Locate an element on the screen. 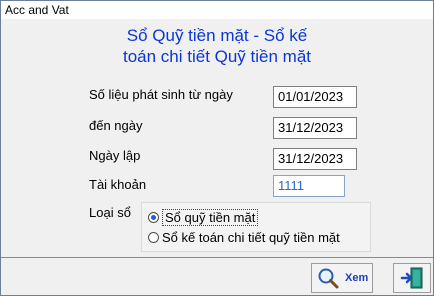 The height and width of the screenshot is (296, 434). radio-cash-book: Sổ quỹ tiền mặt is located at coordinates (203, 217).